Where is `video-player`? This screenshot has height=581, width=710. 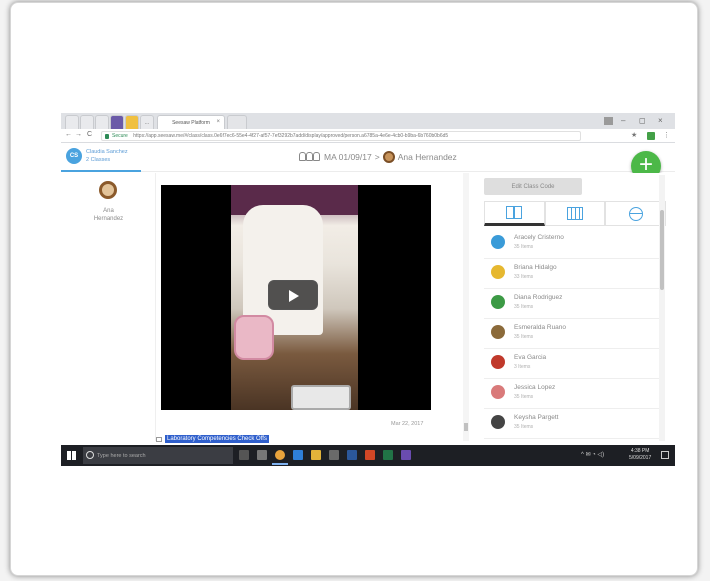 video-player is located at coordinates (296, 297).